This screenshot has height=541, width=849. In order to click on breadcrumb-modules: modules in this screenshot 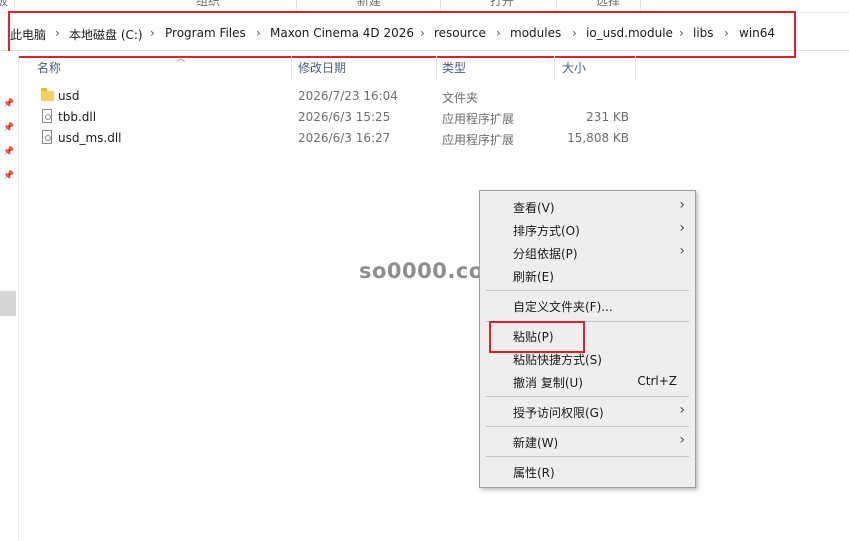, I will do `click(535, 33)`.